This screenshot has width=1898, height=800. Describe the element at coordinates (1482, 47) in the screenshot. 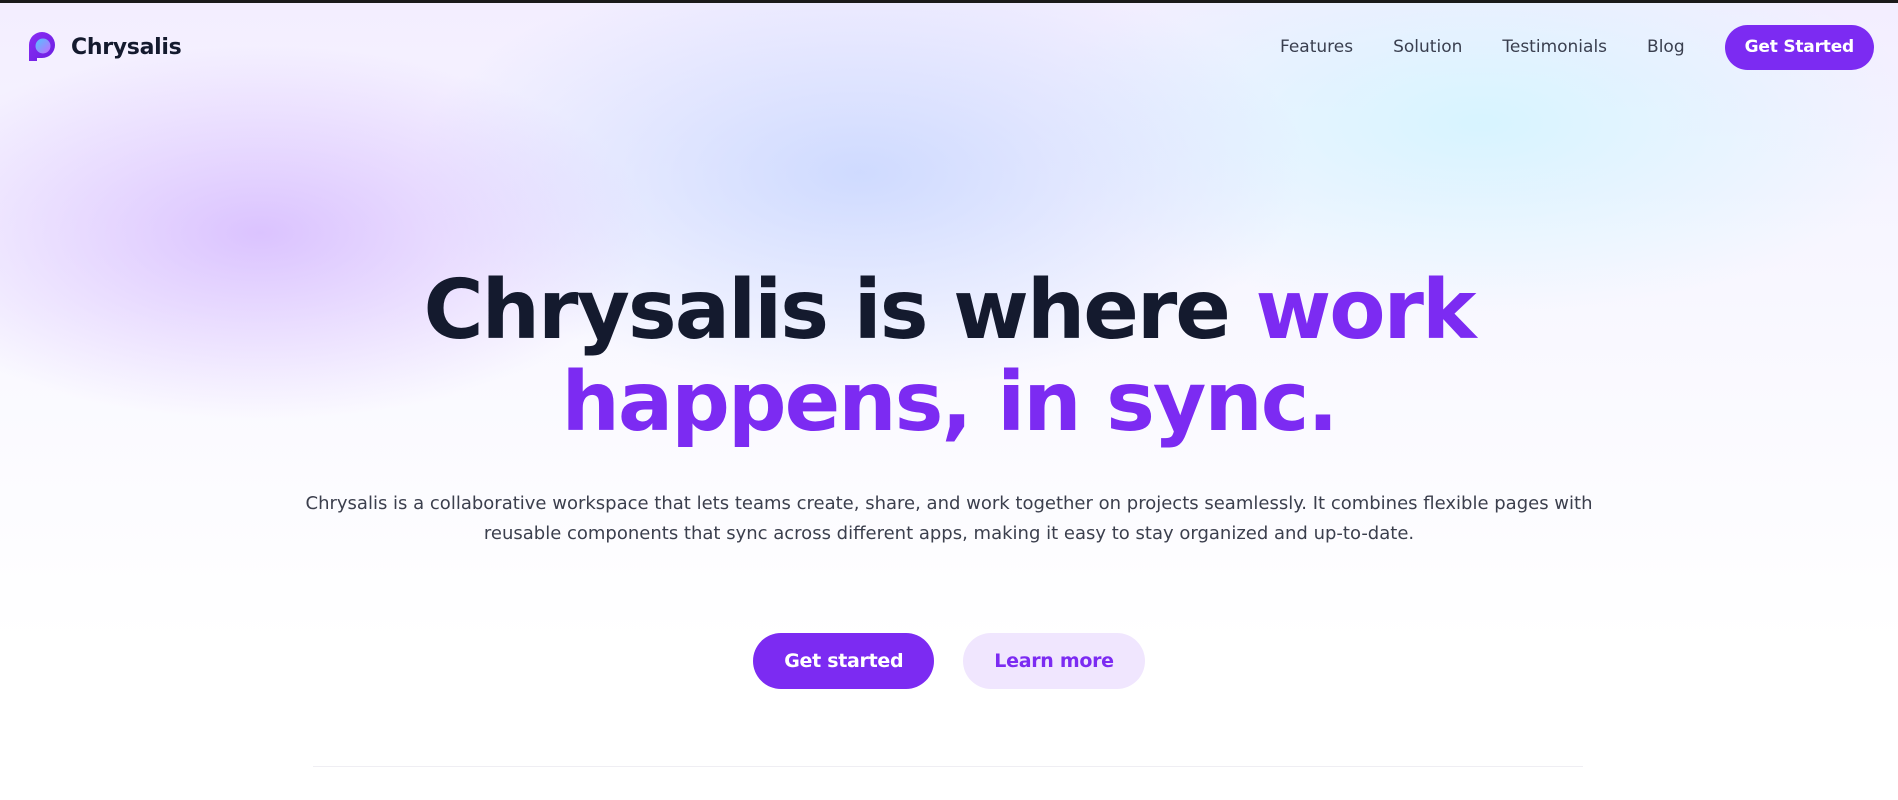

I see `nav-links: Features Solution Testimonials Blog` at that location.